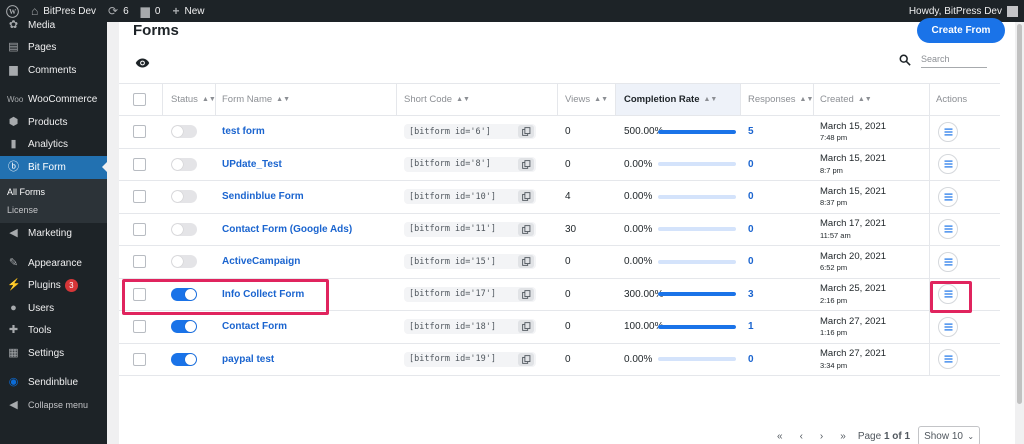 The height and width of the screenshot is (444, 1024). I want to click on sidebar-item-users: ● Users, so click(53, 308).